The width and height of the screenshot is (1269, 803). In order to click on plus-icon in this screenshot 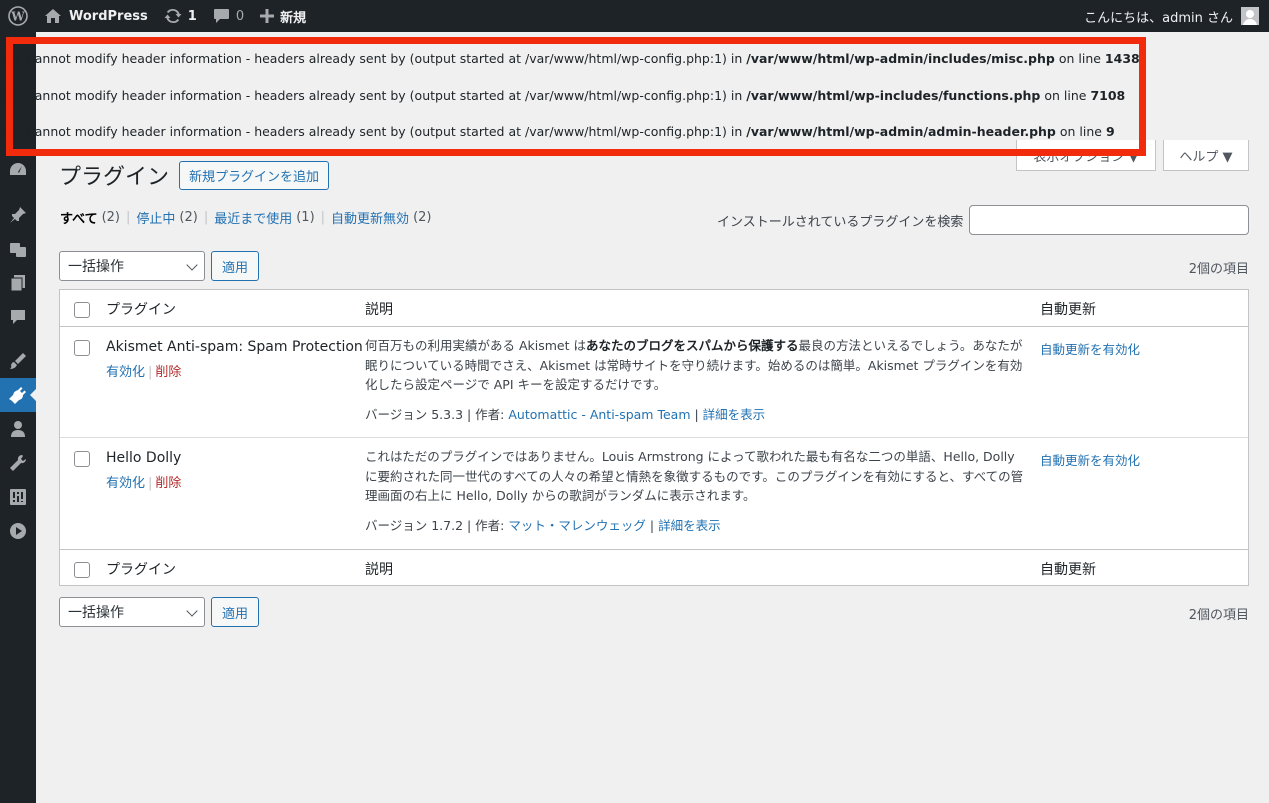, I will do `click(267, 16)`.